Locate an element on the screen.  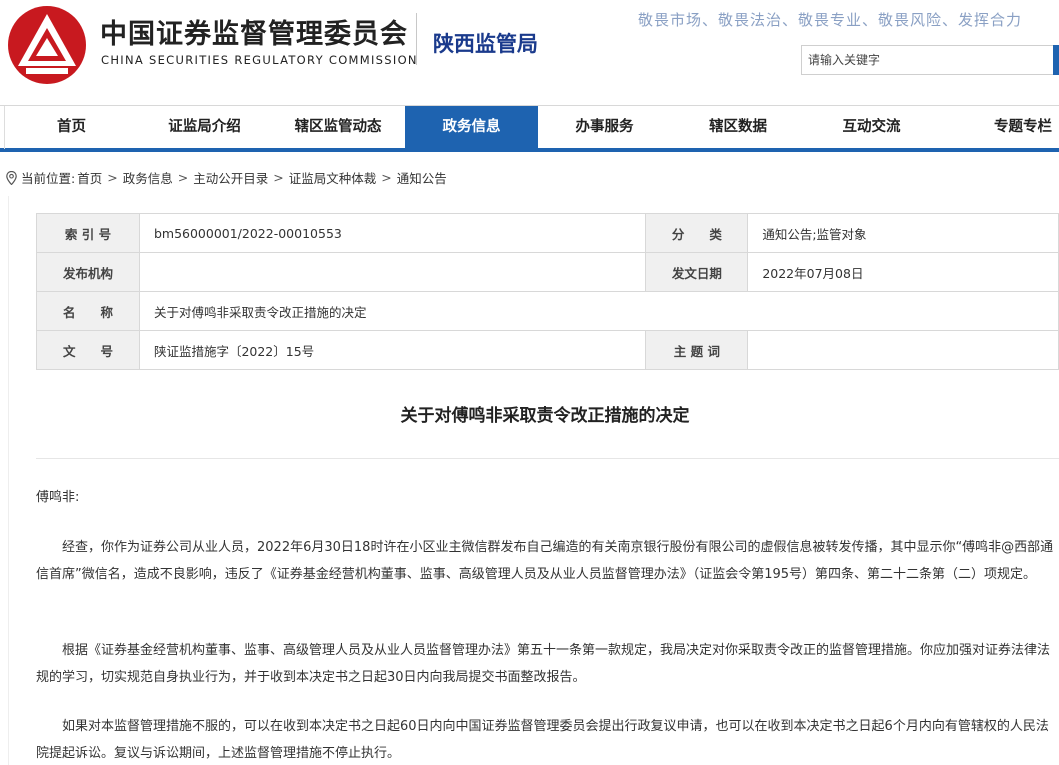
org-name-en: CHINA SECURITIES REGULATORY COMMISSION is located at coordinates (259, 60).